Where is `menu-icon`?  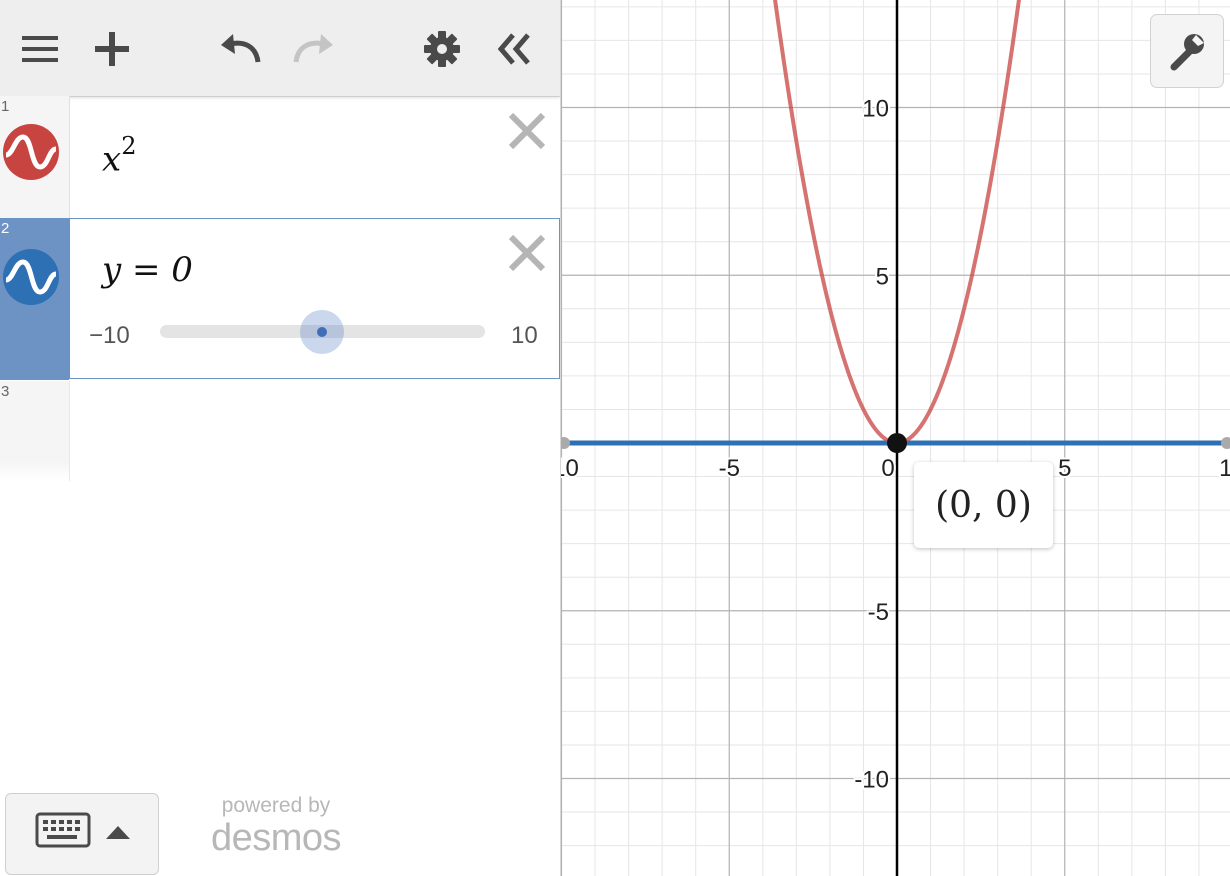
menu-icon is located at coordinates (40, 49).